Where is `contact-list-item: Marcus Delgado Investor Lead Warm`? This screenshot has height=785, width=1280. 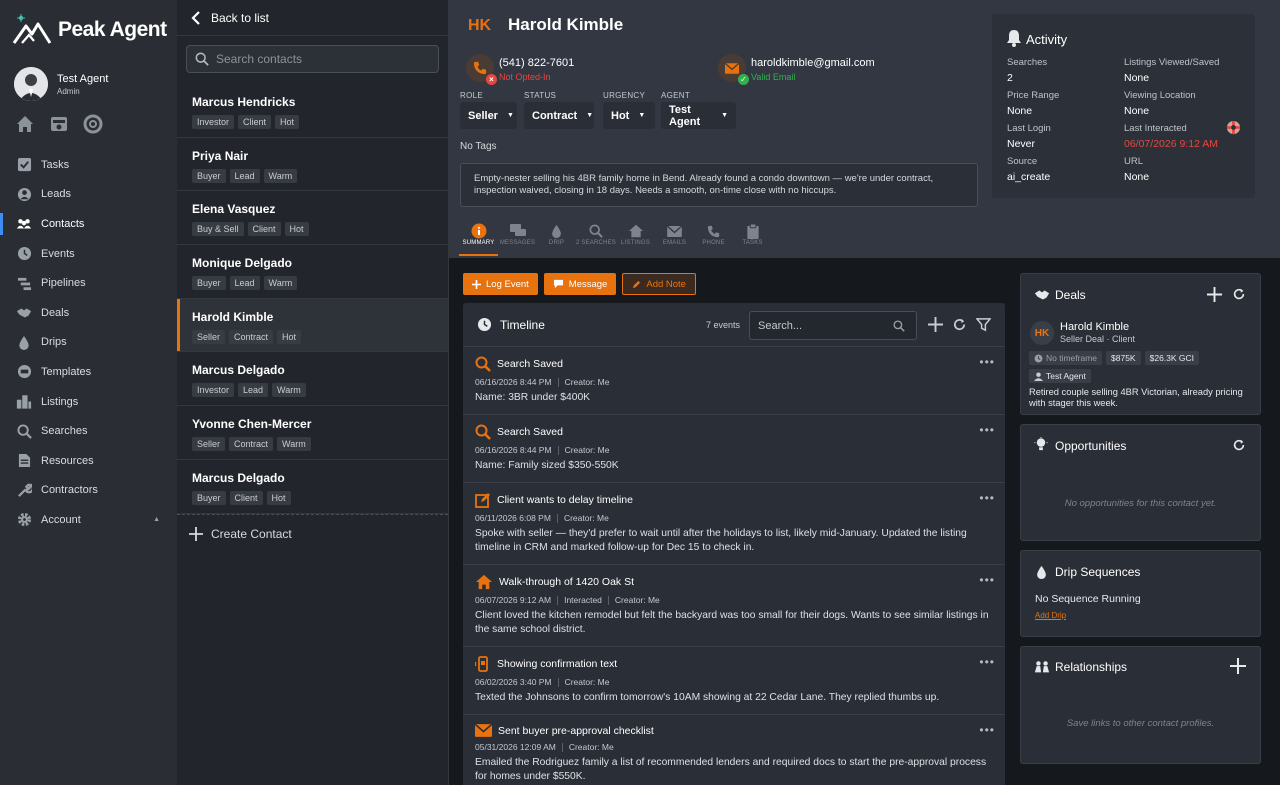 contact-list-item: Marcus Delgado Investor Lead Warm is located at coordinates (312, 379).